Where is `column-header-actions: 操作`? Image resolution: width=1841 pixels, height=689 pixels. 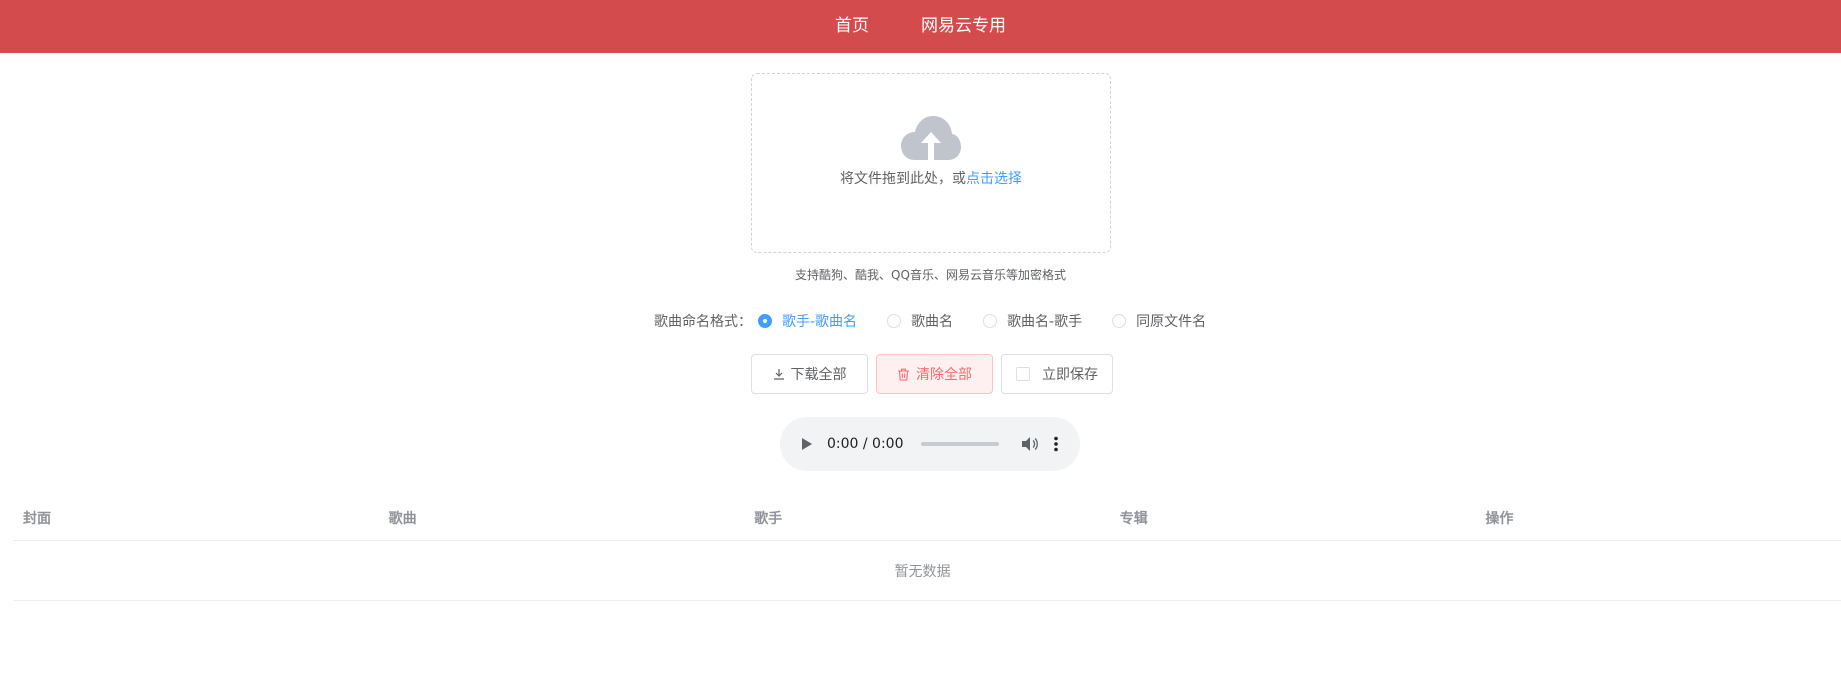 column-header-actions: 操作 is located at coordinates (1499, 519).